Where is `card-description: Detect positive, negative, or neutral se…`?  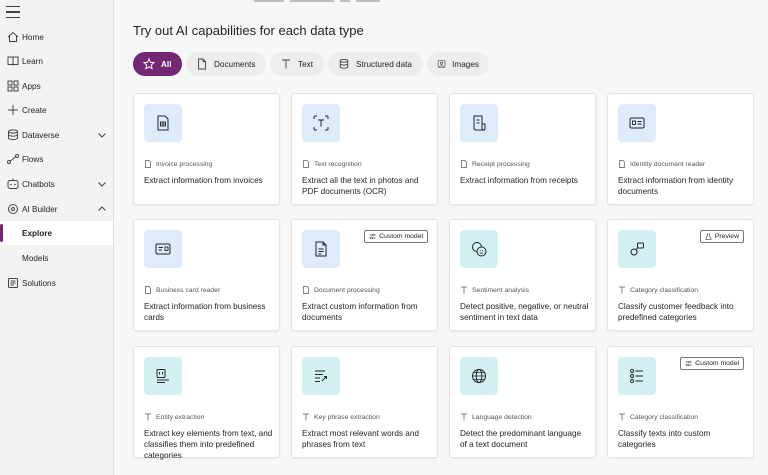
card-description: Detect positive, negative, or neutral se… is located at coordinates (524, 312).